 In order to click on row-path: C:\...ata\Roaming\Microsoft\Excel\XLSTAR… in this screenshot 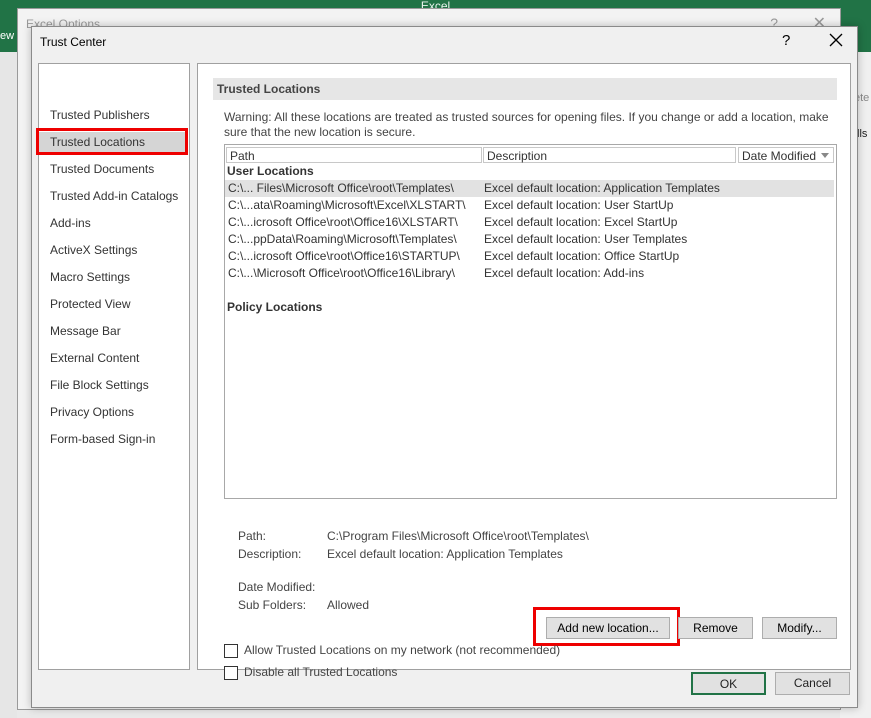, I will do `click(347, 205)`.